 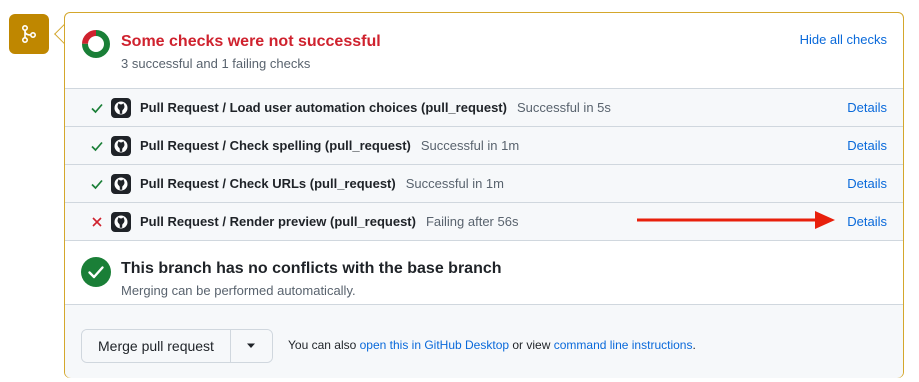 I want to click on check-status: Failing after 56s, so click(x=472, y=221).